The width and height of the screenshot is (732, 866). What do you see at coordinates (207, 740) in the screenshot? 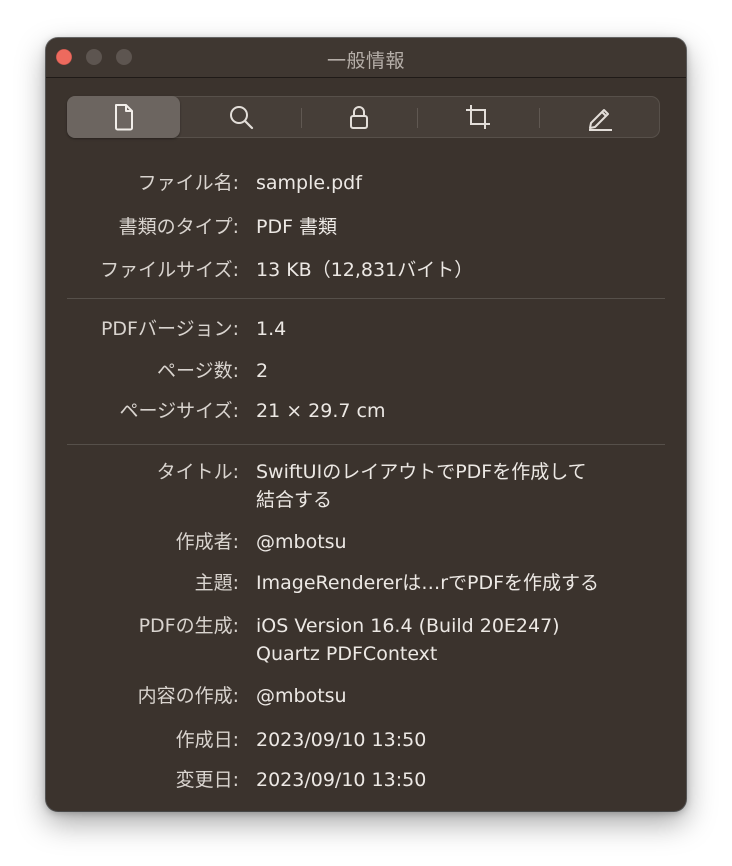
I see `created-date-label: 作成日:` at bounding box center [207, 740].